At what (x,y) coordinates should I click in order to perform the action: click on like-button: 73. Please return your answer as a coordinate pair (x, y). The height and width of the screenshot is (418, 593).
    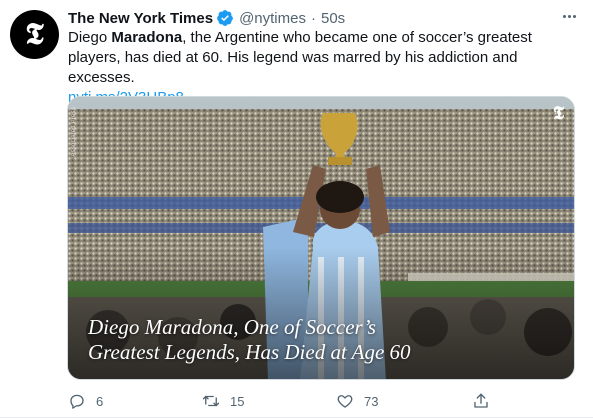
    Looking at the image, I should click on (357, 401).